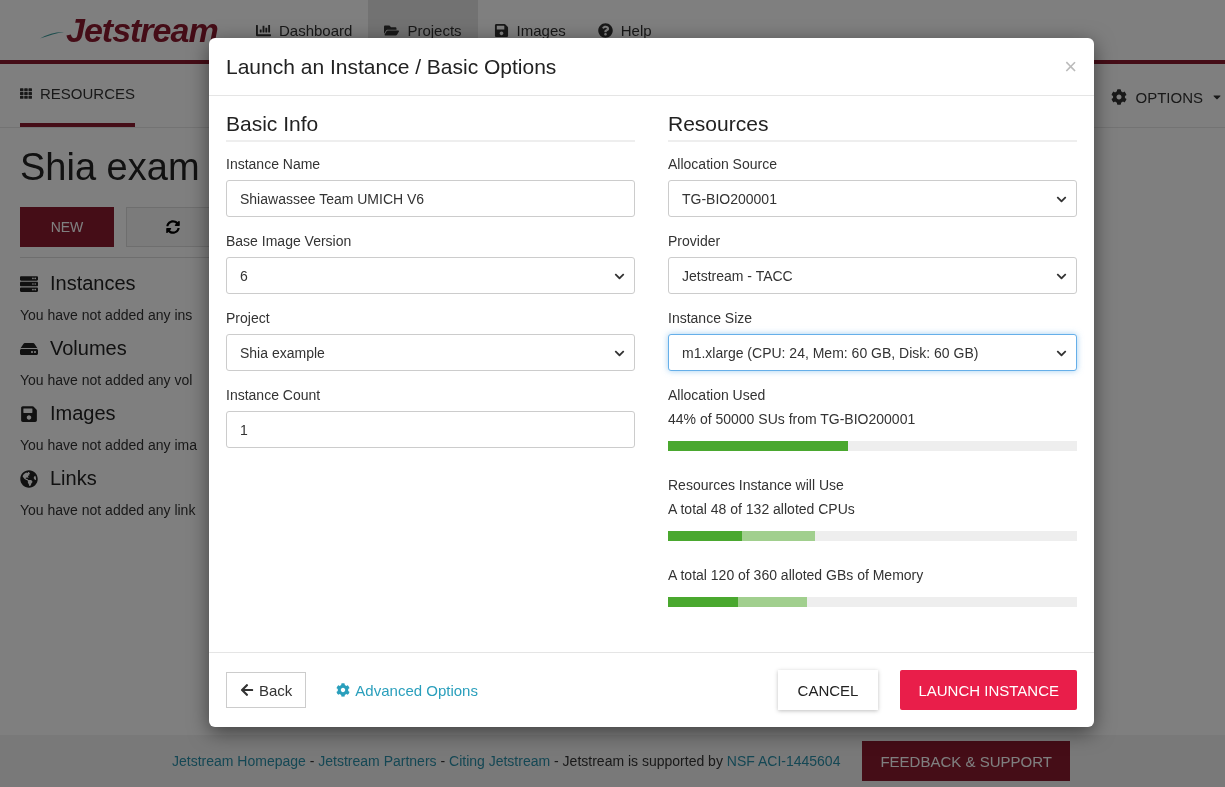  What do you see at coordinates (988, 690) in the screenshot?
I see `launch-button: LAUNCH INSTANCE` at bounding box center [988, 690].